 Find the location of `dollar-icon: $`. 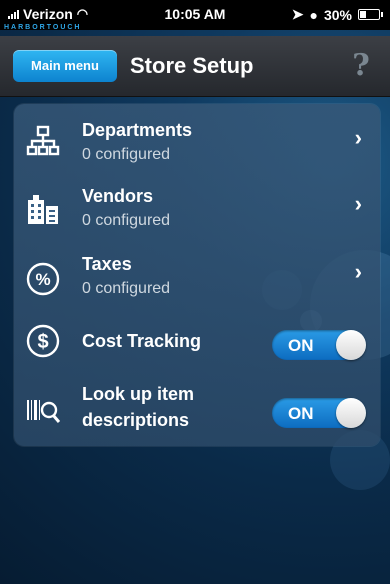

dollar-icon: $ is located at coordinates (43, 341).